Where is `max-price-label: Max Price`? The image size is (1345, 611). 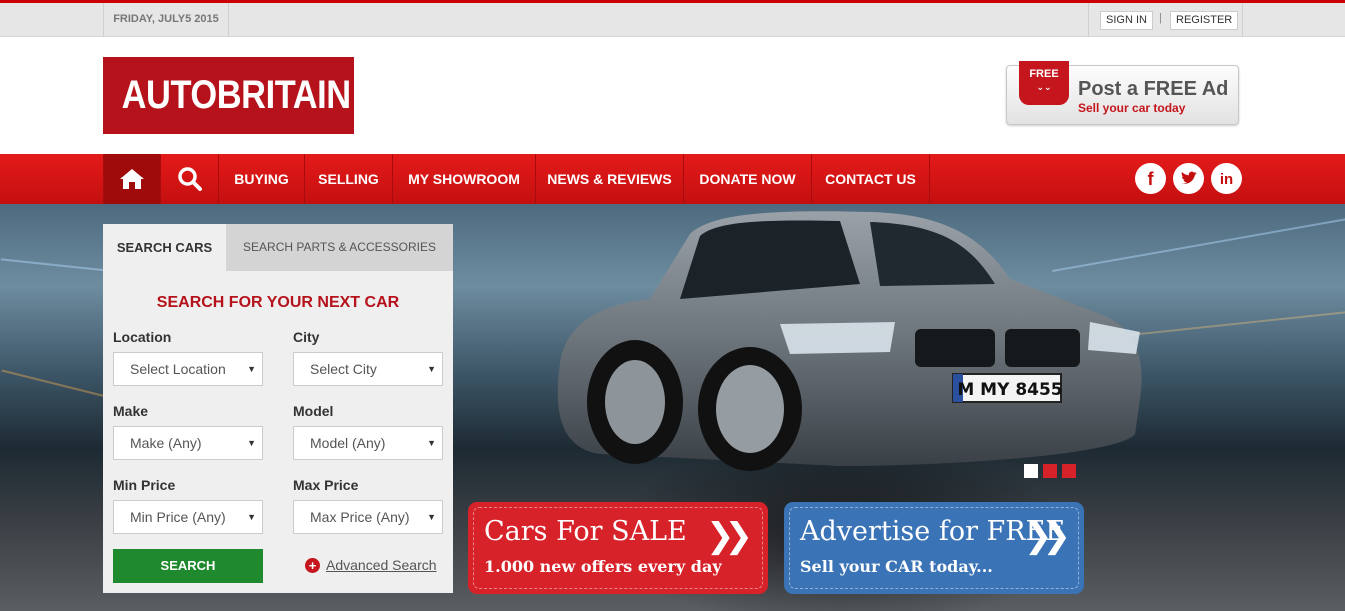
max-price-label: Max Price is located at coordinates (326, 485).